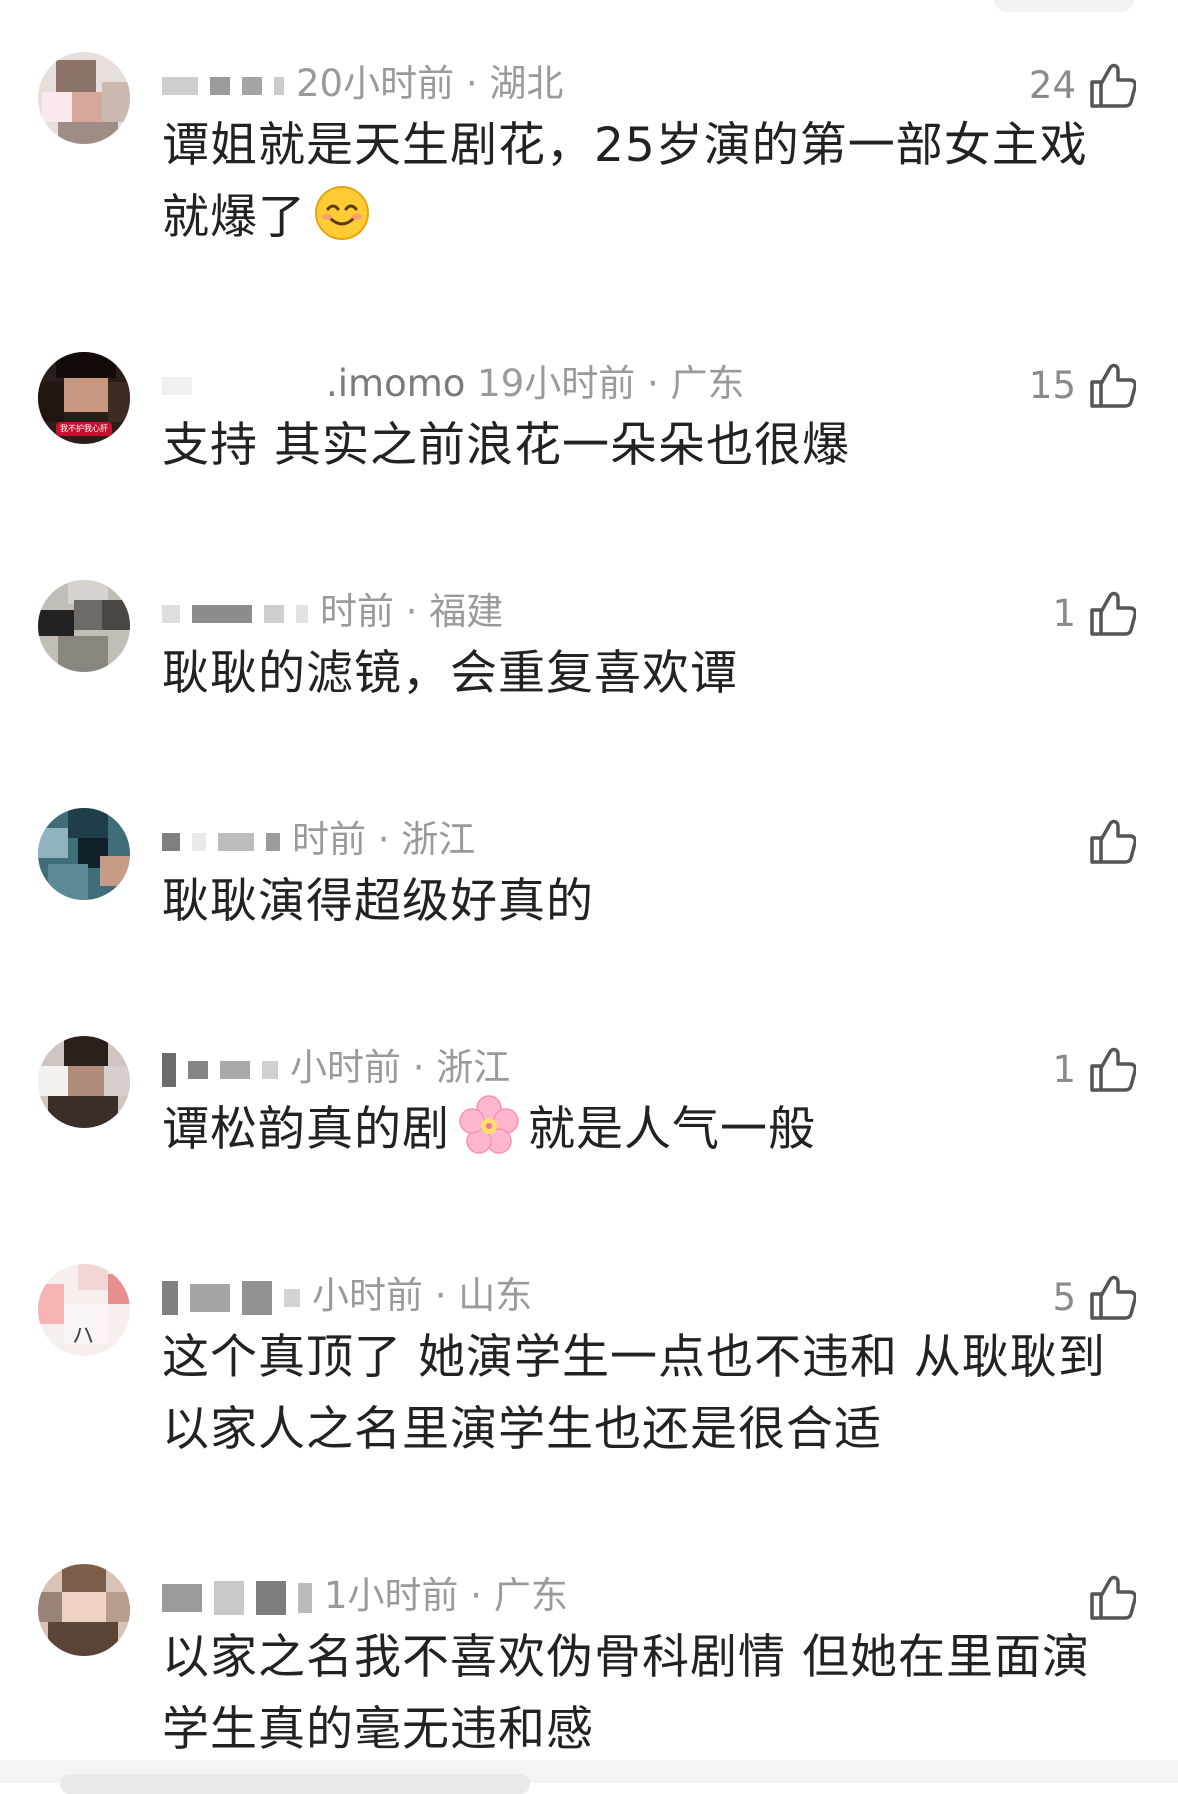  I want to click on reply-input-bar, so click(295, 1784).